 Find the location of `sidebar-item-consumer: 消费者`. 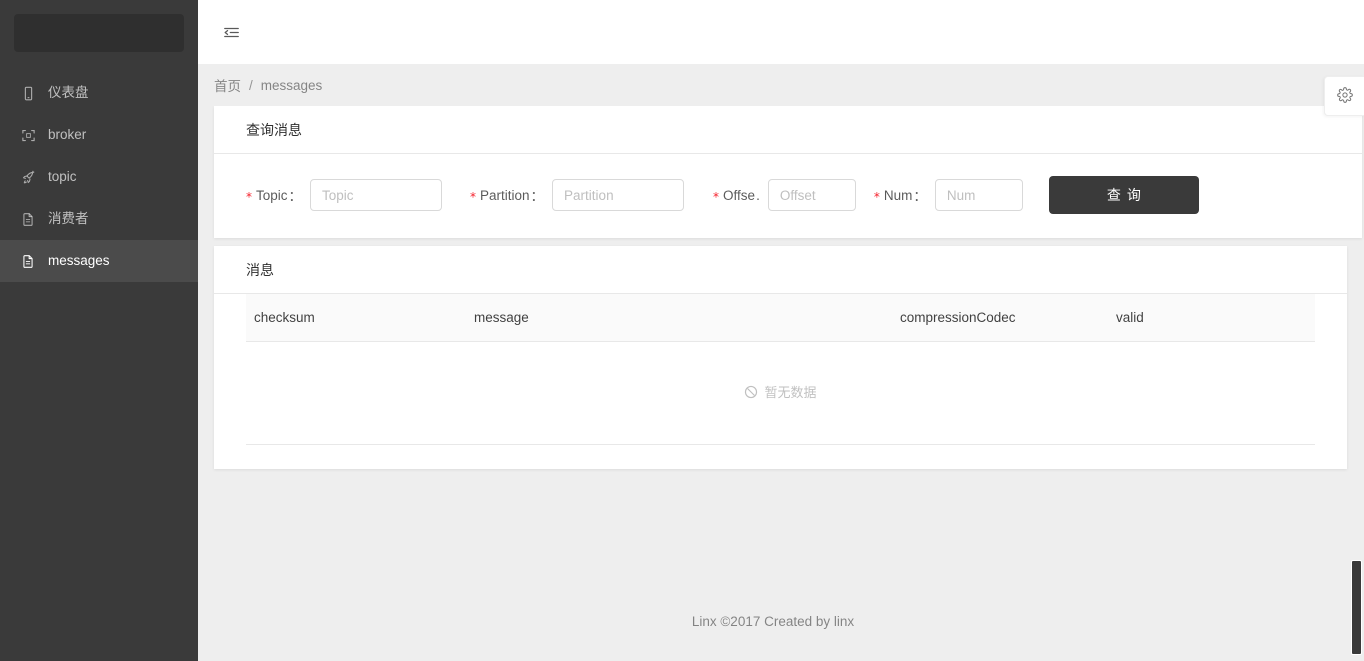

sidebar-item-consumer: 消费者 is located at coordinates (99, 219).